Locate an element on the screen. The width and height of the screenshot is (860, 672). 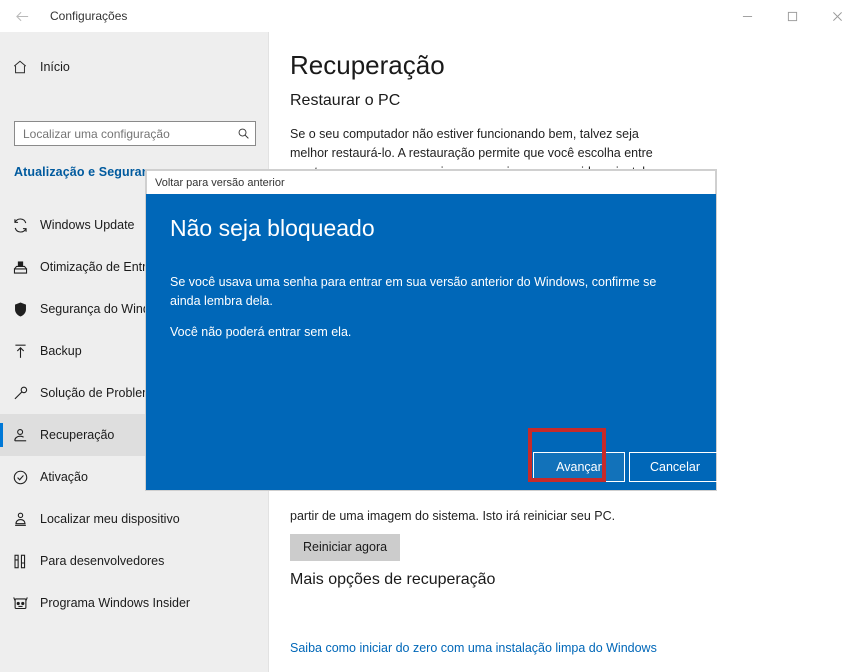
dialog-heading: Não seja bloqueado is located at coordinates (272, 228).